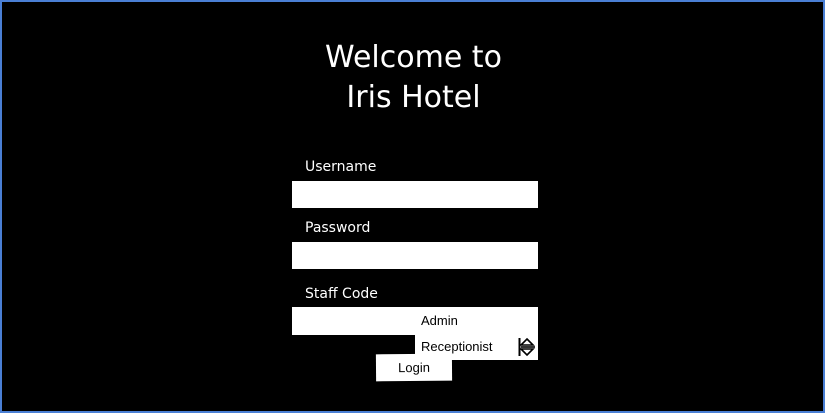  What do you see at coordinates (439, 320) in the screenshot?
I see `staff-code-option-admin: Admin` at bounding box center [439, 320].